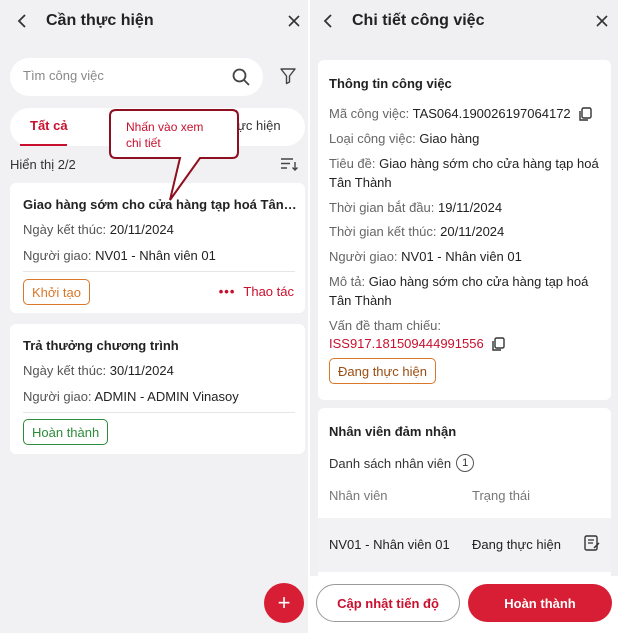 The height and width of the screenshot is (633, 618). Describe the element at coordinates (461, 256) in the screenshot. I see `task-assigner-value: NV01 - Nhân viên 01` at that location.